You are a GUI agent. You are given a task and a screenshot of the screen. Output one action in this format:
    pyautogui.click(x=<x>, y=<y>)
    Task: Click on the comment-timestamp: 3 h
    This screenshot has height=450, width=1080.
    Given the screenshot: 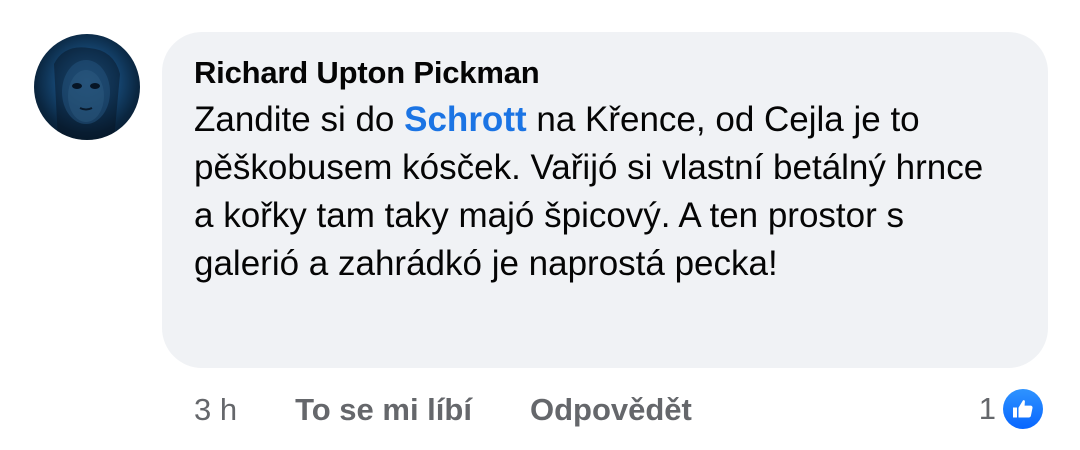 What is the action you would take?
    pyautogui.click(x=215, y=410)
    